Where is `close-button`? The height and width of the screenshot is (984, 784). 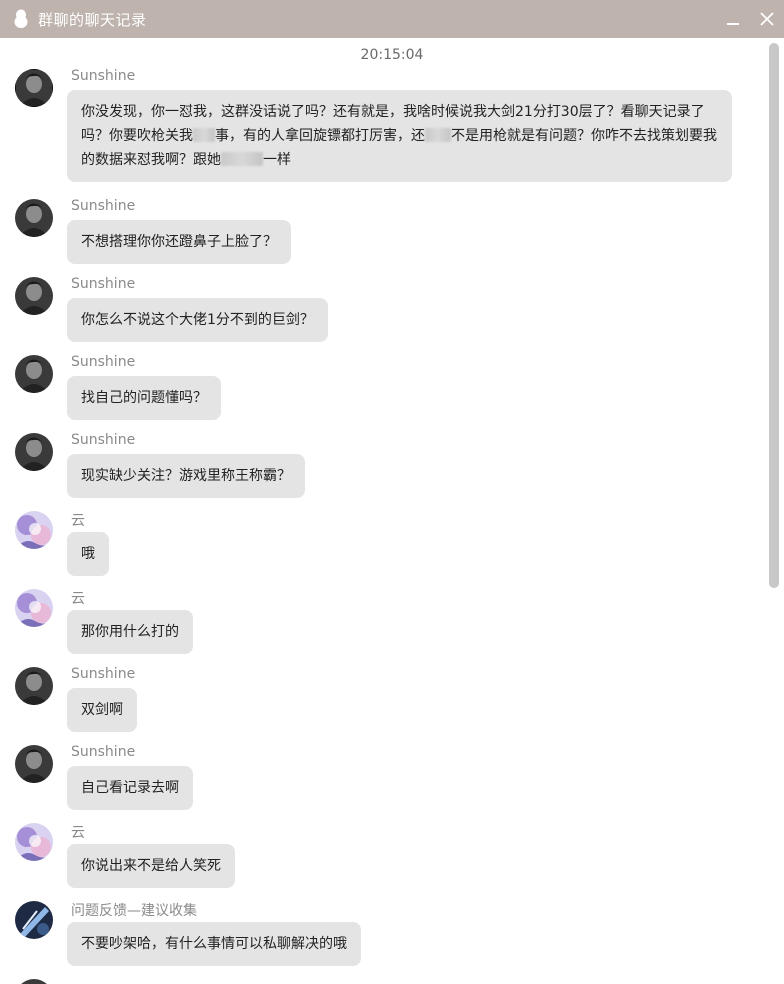 close-button is located at coordinates (767, 19).